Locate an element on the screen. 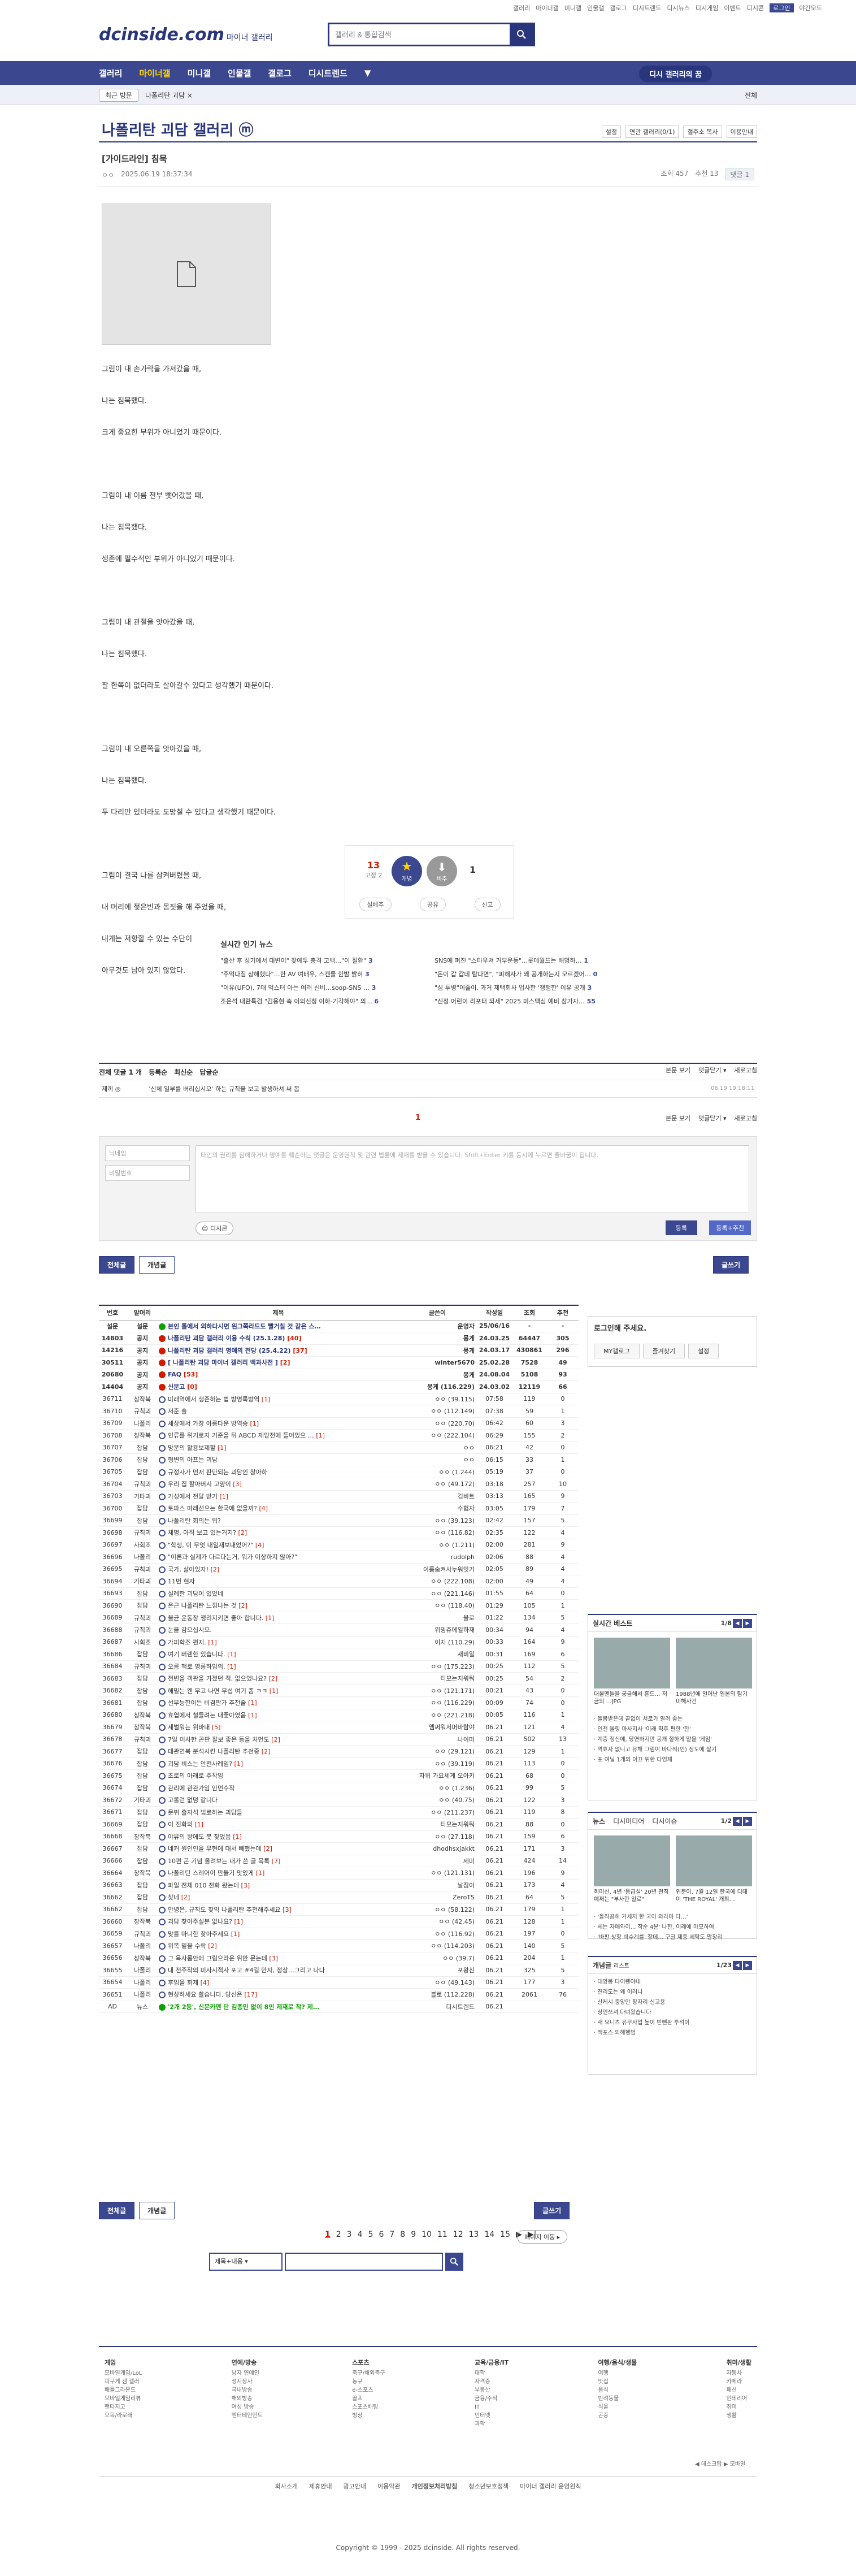 The width and height of the screenshot is (856, 2576). list-item: · 산케시 중앙만 창자리 신고용 is located at coordinates (672, 2003).